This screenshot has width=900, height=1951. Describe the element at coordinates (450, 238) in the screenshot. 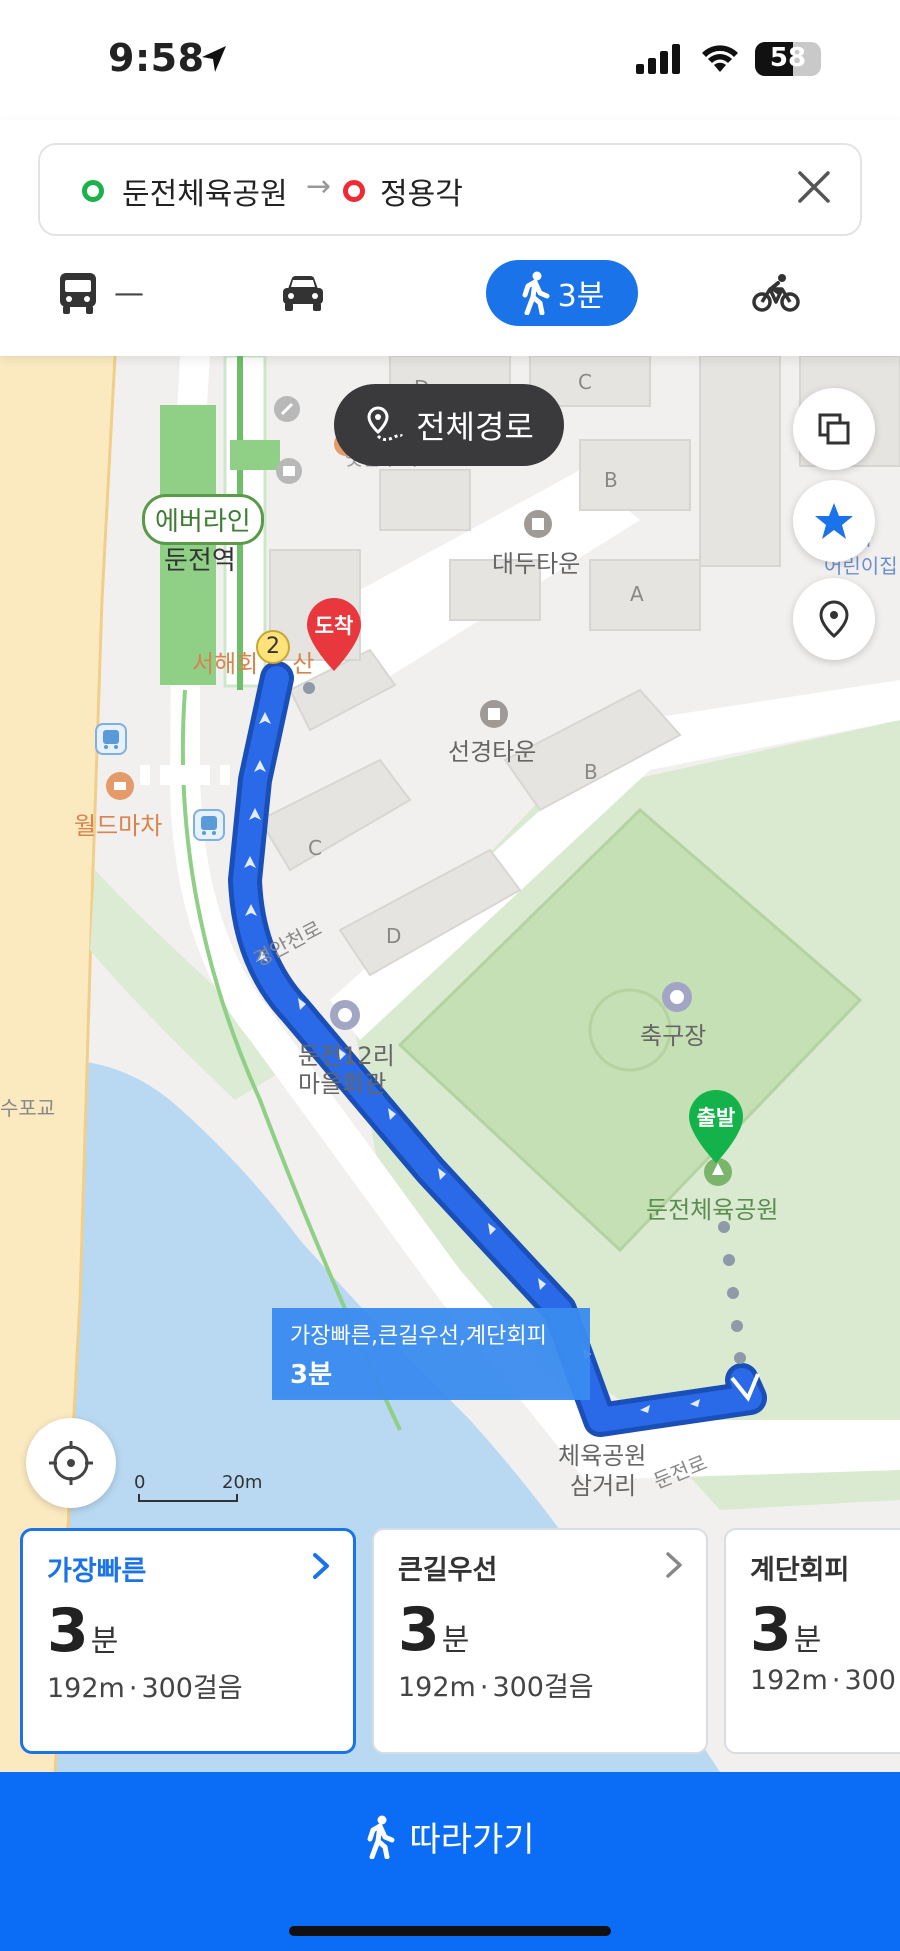

I see `route-header: 둔전체육공원 → 정용각 — 3분` at that location.